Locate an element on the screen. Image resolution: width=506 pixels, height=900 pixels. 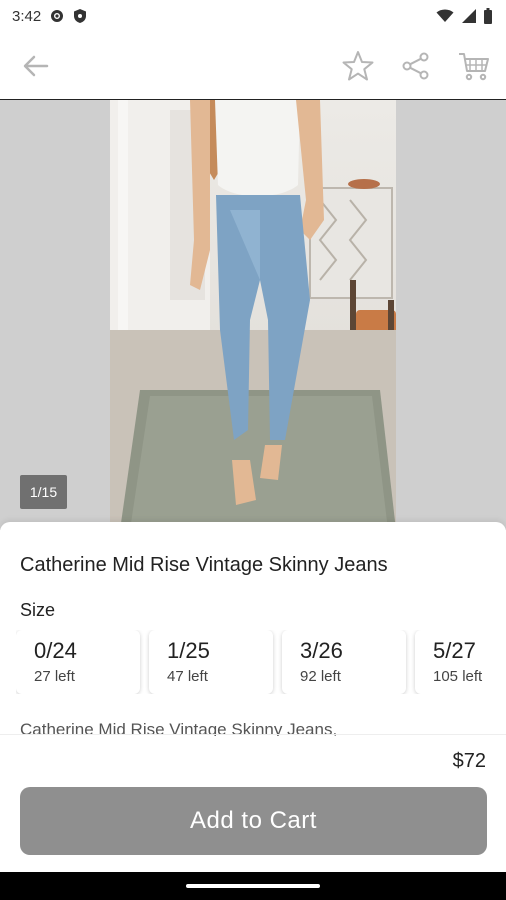
status-bar: 3:42 is located at coordinates (253, 16).